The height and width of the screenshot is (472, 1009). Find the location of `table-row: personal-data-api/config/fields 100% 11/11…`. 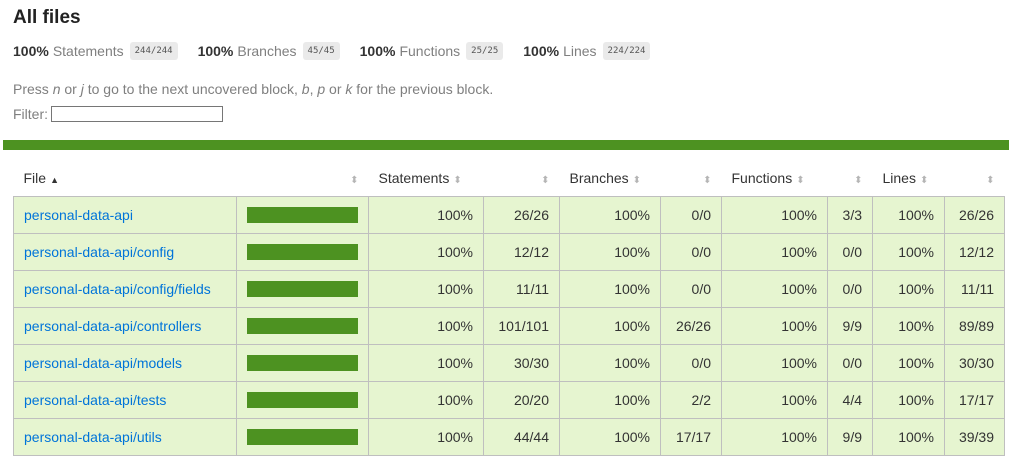

table-row: personal-data-api/config/fields 100% 11/11… is located at coordinates (509, 289).